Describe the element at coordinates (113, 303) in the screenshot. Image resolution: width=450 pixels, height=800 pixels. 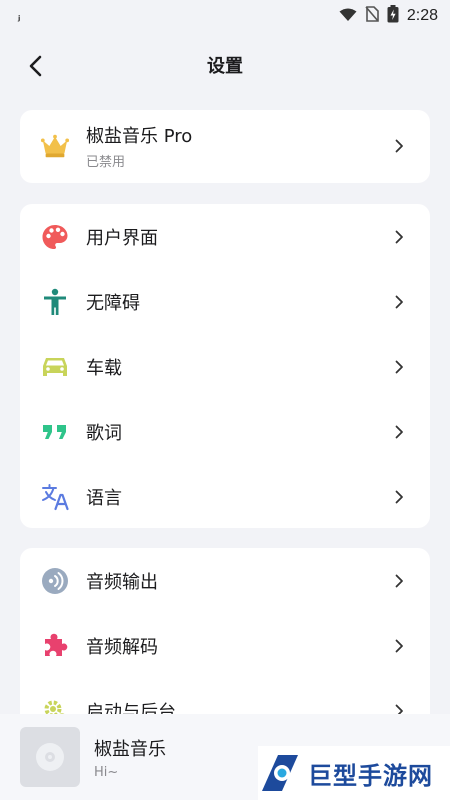
I see `setting-label: 无障碍` at that location.